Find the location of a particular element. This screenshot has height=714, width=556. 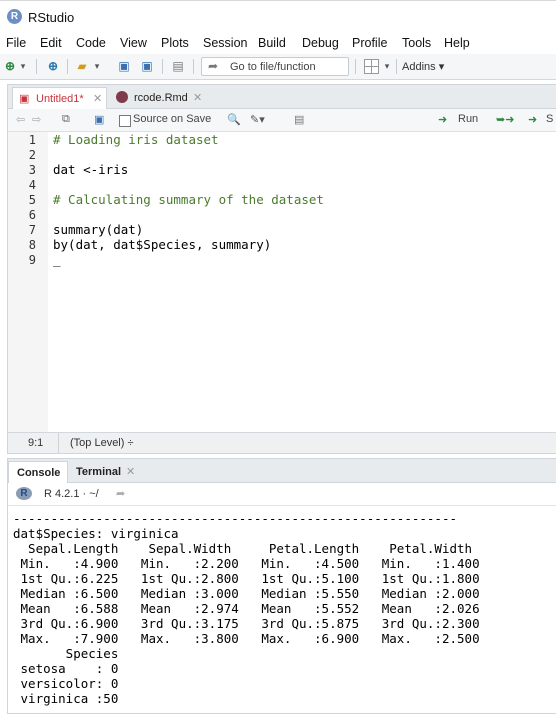

print-icon: ▤ is located at coordinates (178, 66).